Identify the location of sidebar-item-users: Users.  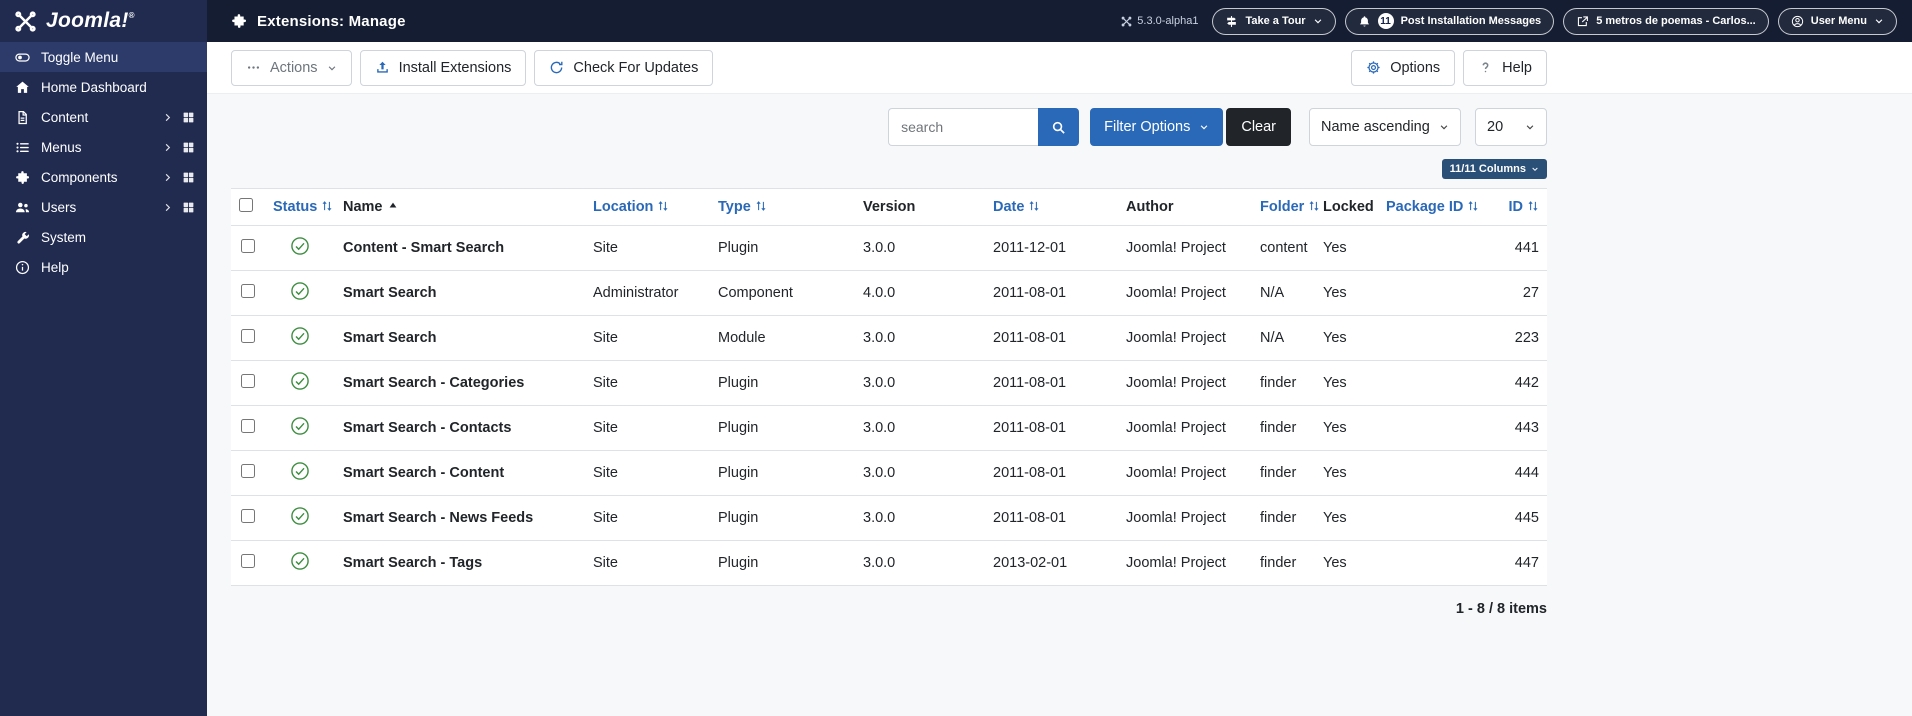
(103, 207).